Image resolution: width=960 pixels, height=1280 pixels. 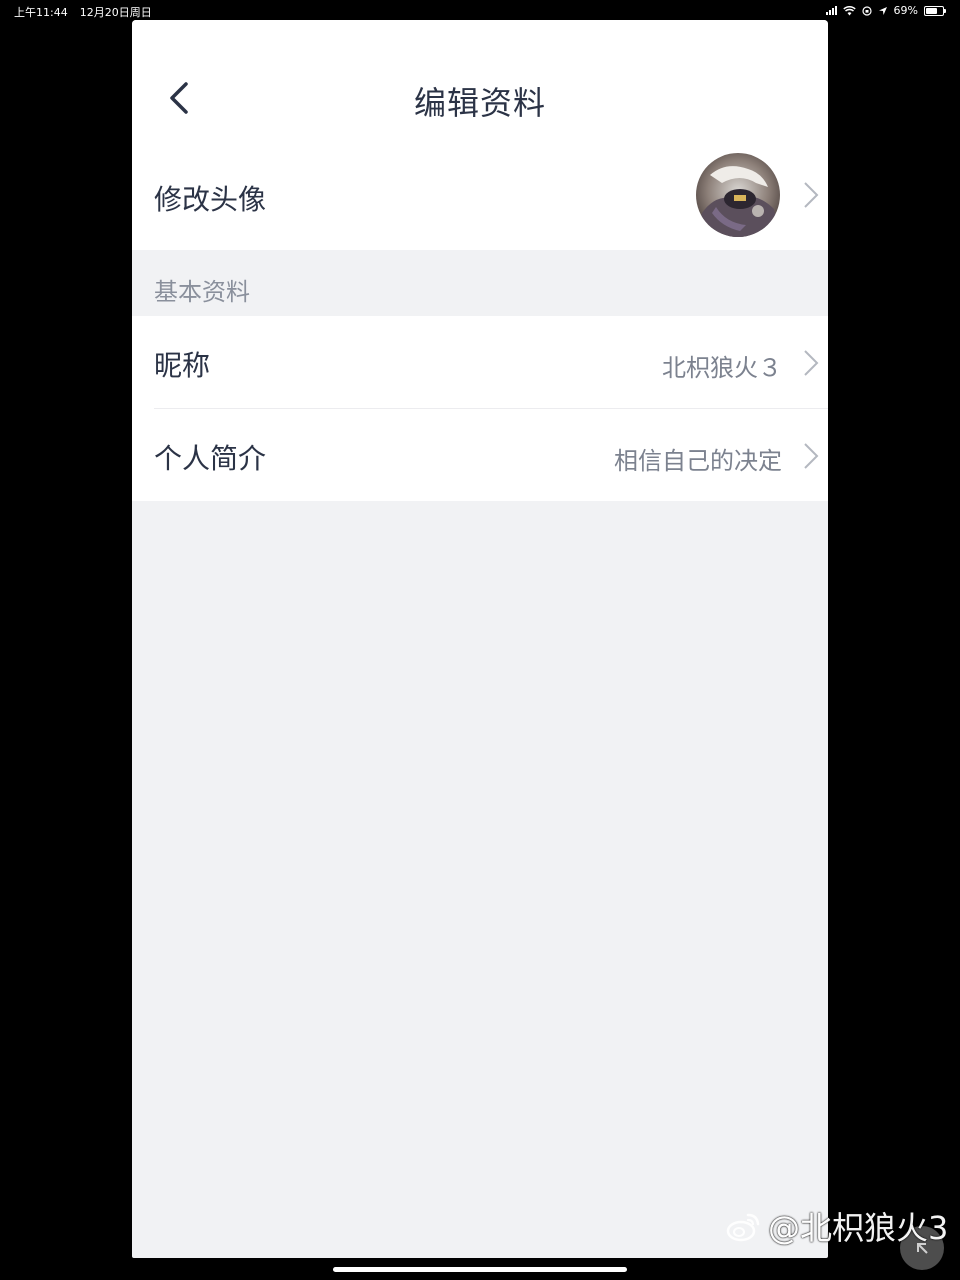 I want to click on watermark: @北枳狼火3, so click(x=836, y=1226).